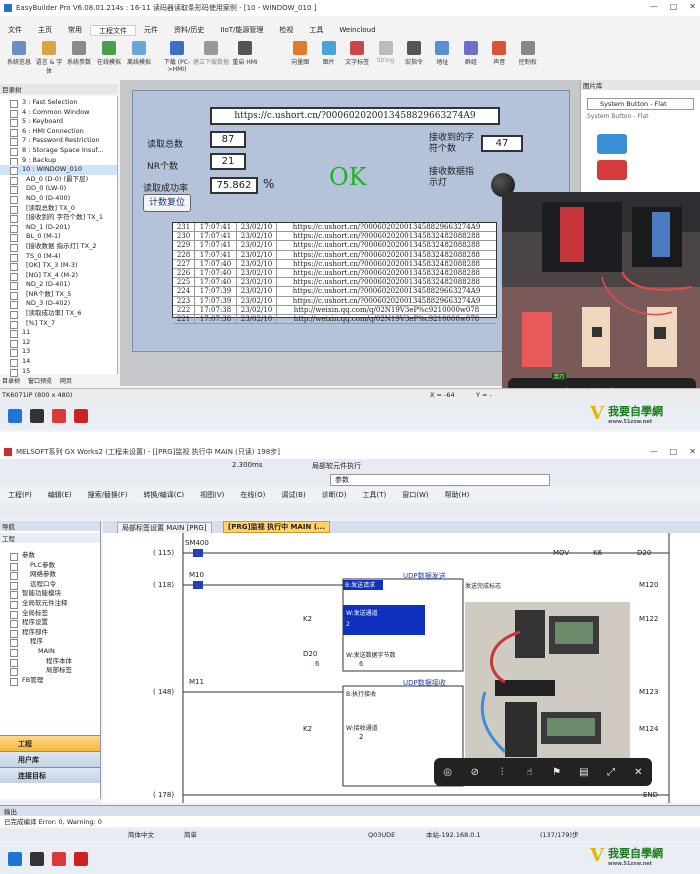  Describe the element at coordinates (50, 671) in the screenshot. I see `nav-item: 局部标签` at that location.